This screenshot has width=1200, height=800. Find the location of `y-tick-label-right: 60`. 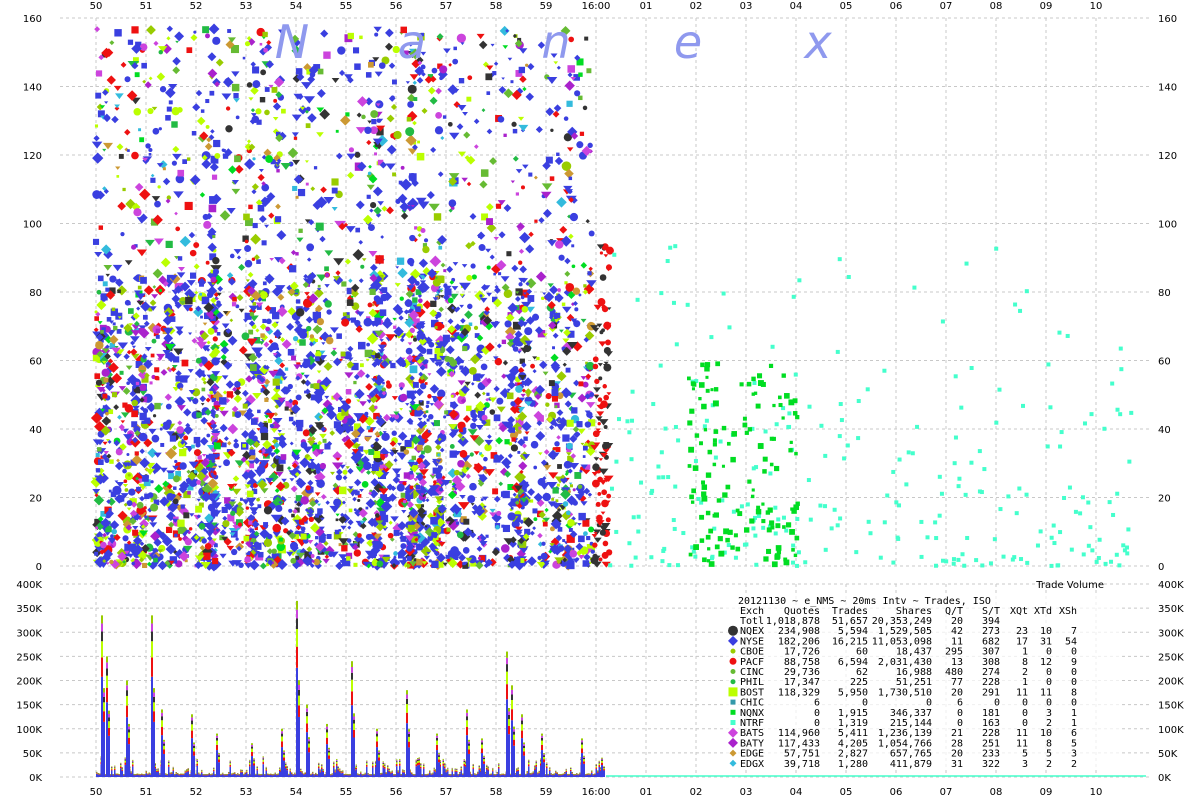

y-tick-label-right: 60 is located at coordinates (1164, 362).